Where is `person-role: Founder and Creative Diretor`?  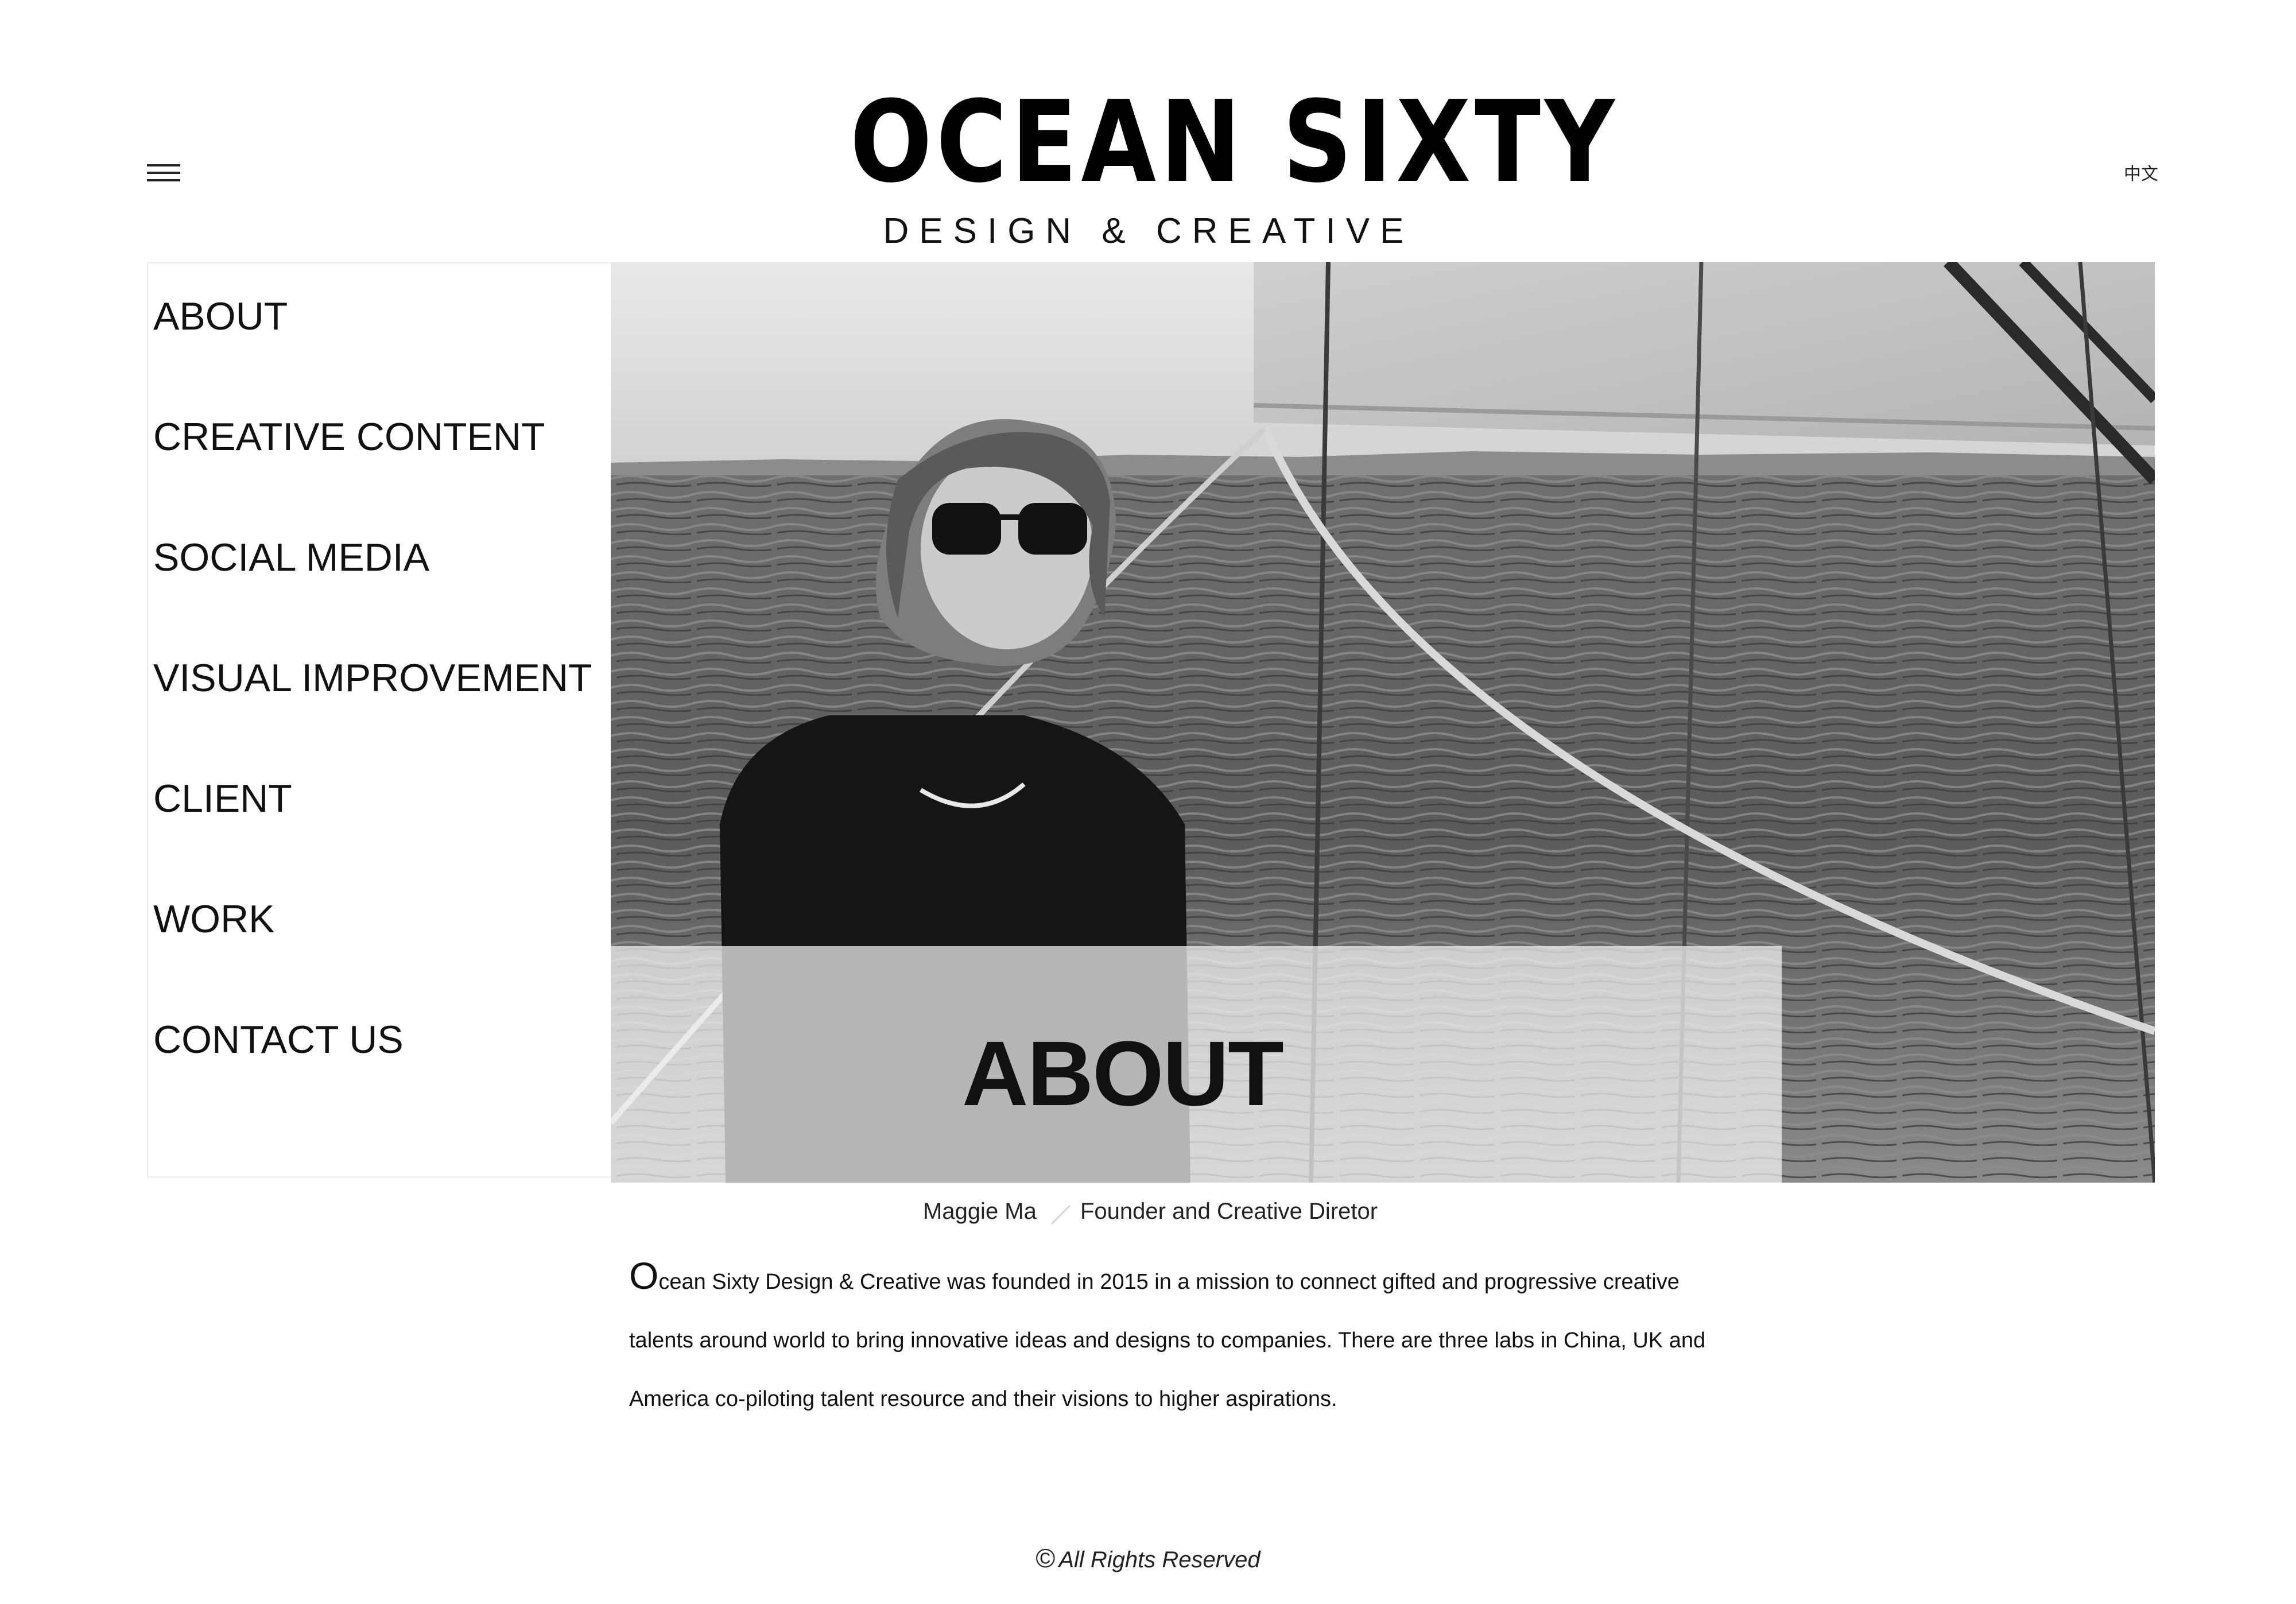 person-role: Founder and Creative Diretor is located at coordinates (1229, 1211).